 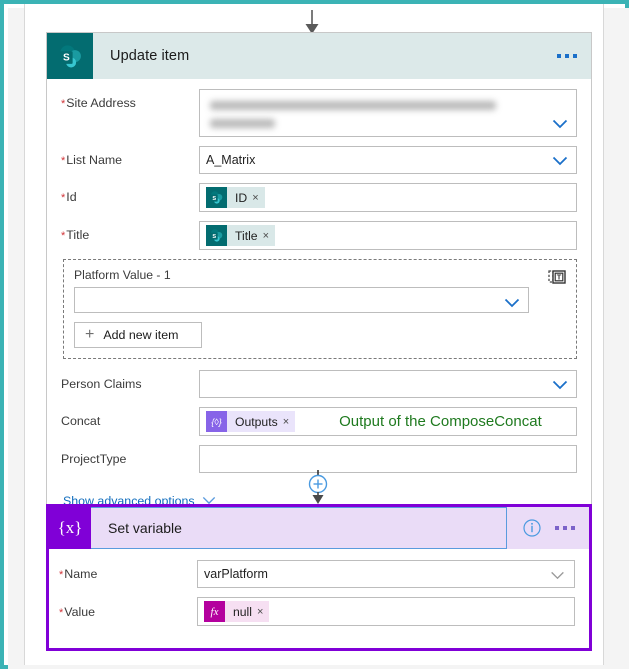 I want to click on arrow-down-icon, so click(x=312, y=22).